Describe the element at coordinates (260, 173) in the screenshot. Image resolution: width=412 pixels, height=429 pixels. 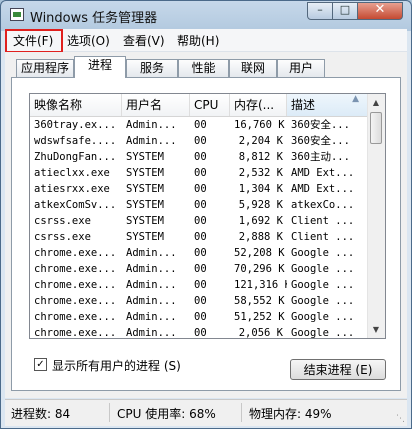
I see `cell-memory: 2,532 K` at that location.